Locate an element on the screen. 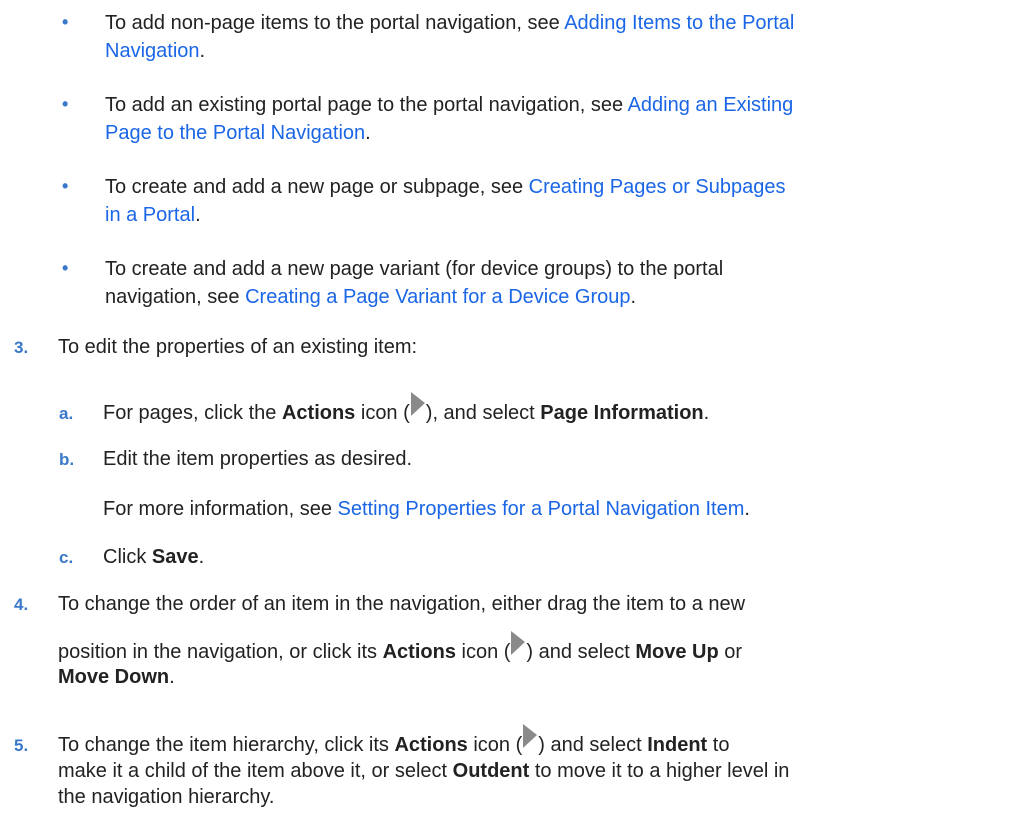  step-number: 3. is located at coordinates (21, 347).